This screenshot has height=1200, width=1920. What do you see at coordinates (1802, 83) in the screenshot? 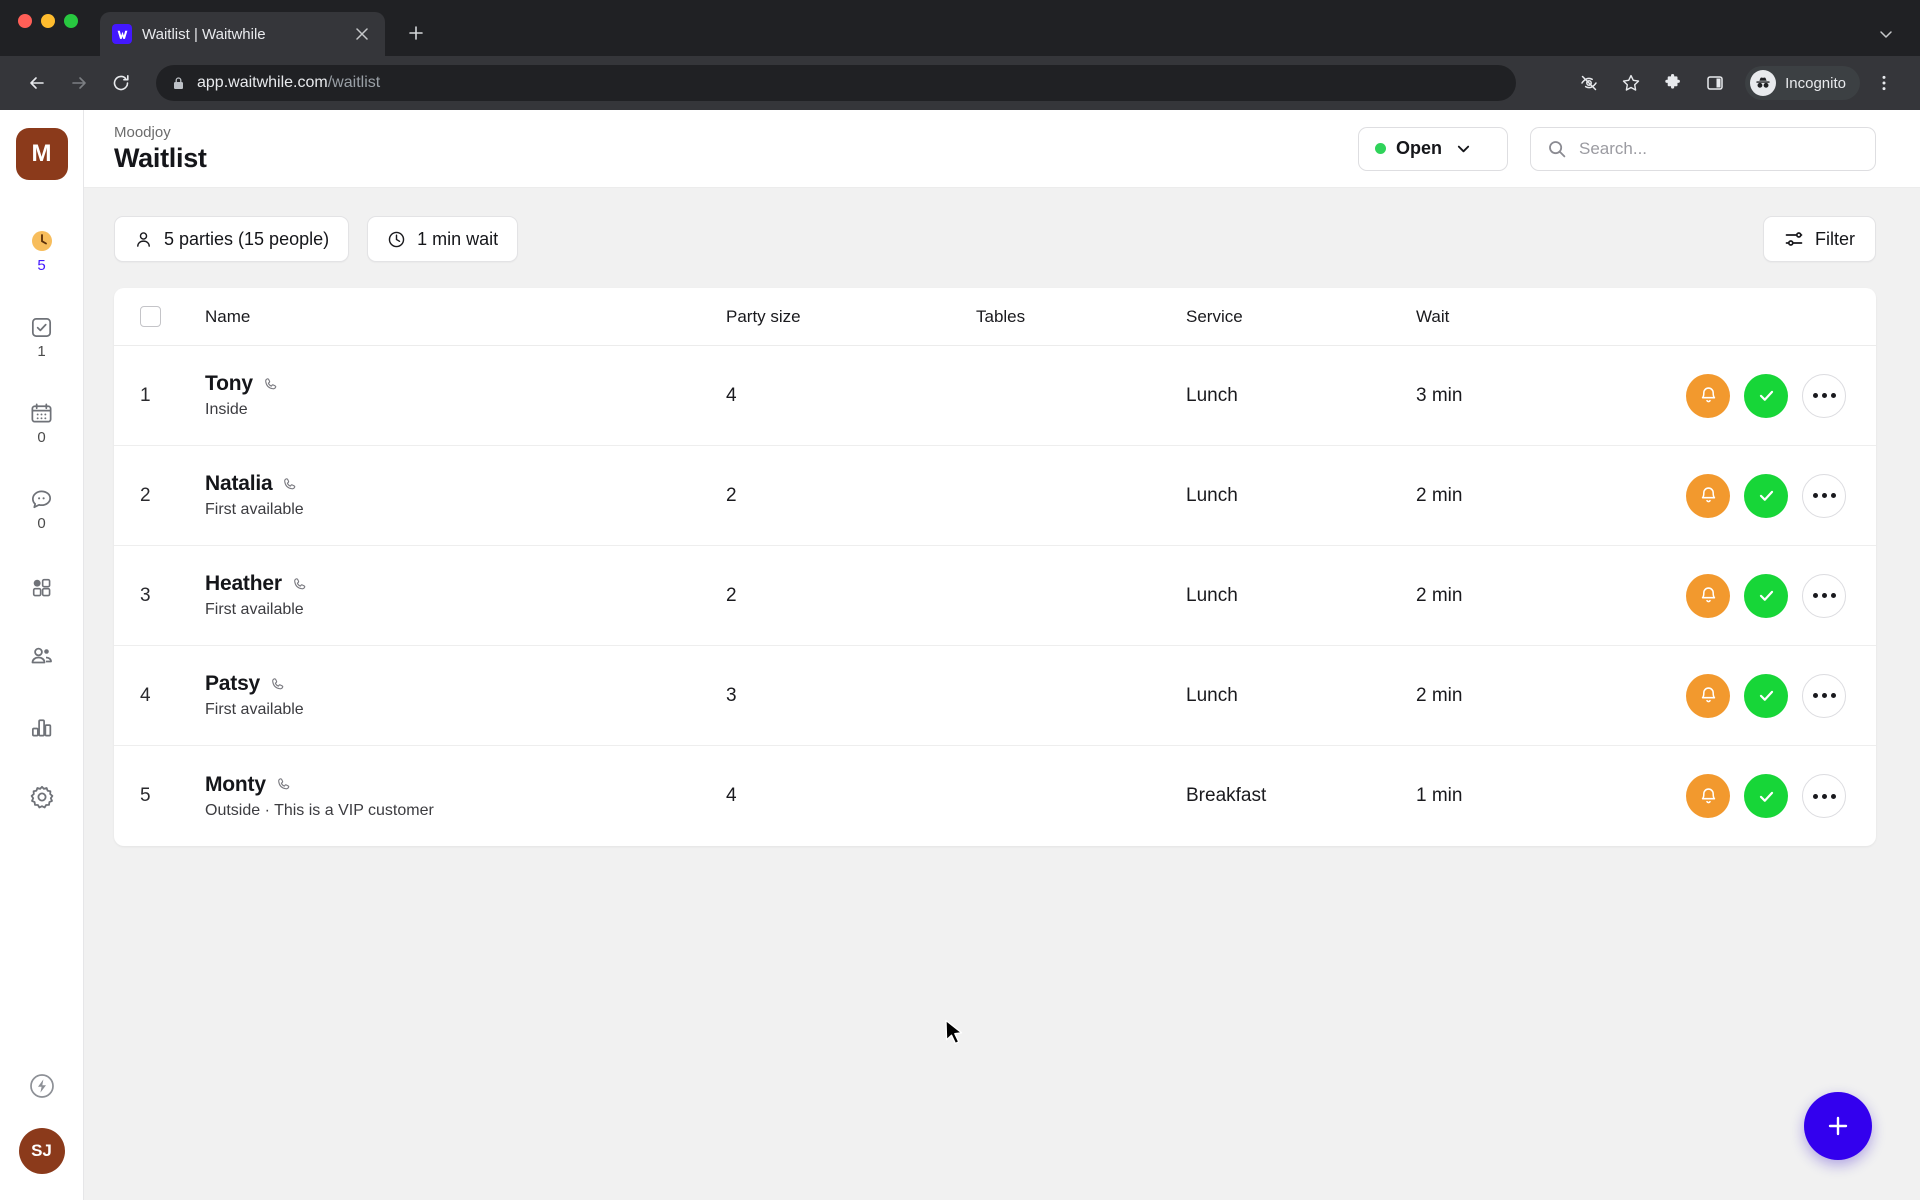
I see `profile-incognito-button: Incognito` at bounding box center [1802, 83].